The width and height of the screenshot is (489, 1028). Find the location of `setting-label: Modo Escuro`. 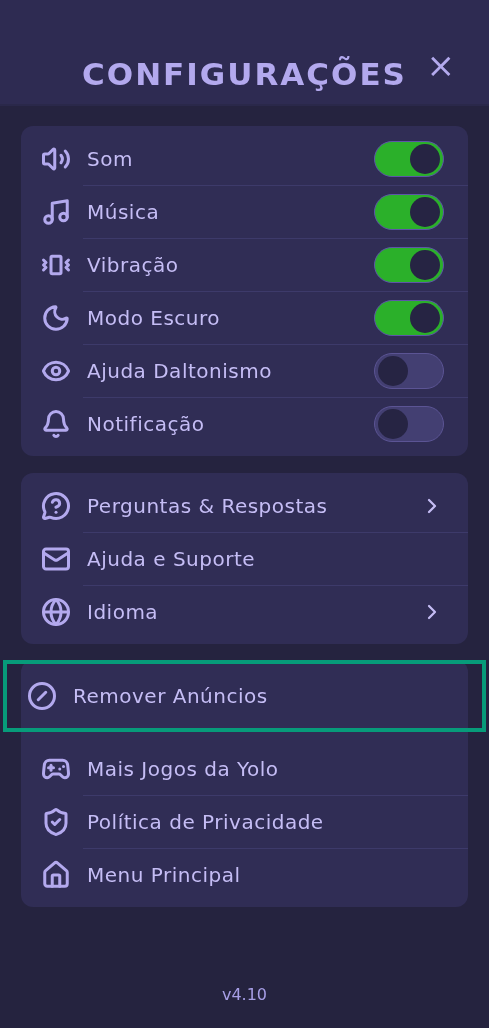

setting-label: Modo Escuro is located at coordinates (154, 317).